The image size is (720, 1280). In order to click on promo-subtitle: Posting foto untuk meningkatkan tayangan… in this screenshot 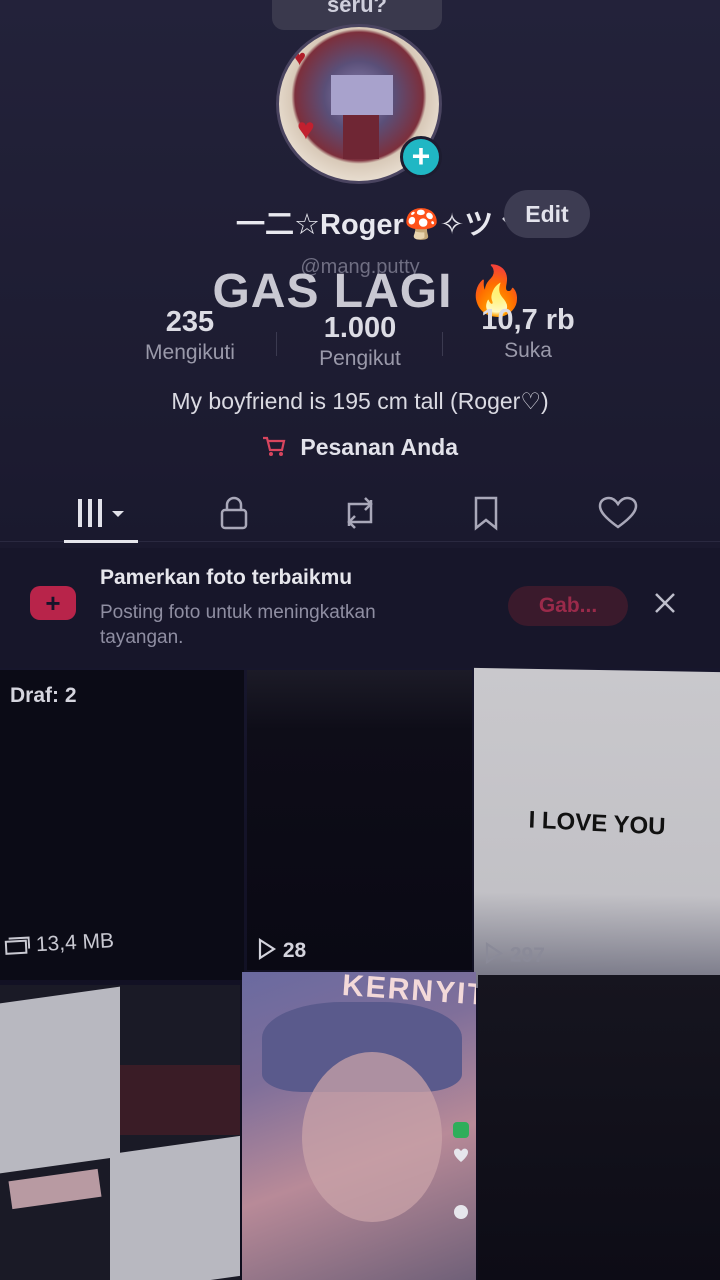, I will do `click(238, 625)`.